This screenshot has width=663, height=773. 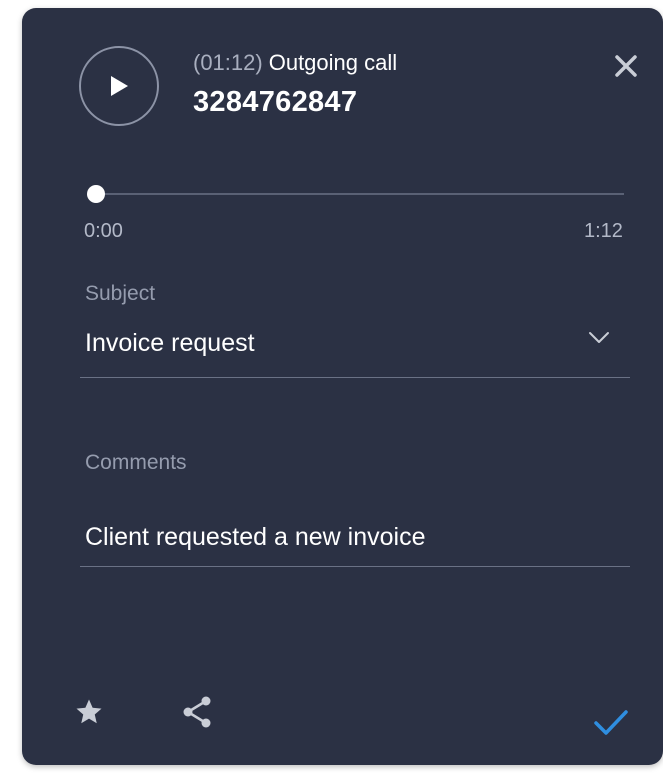 I want to click on phone-number: 3284762847, so click(x=275, y=102).